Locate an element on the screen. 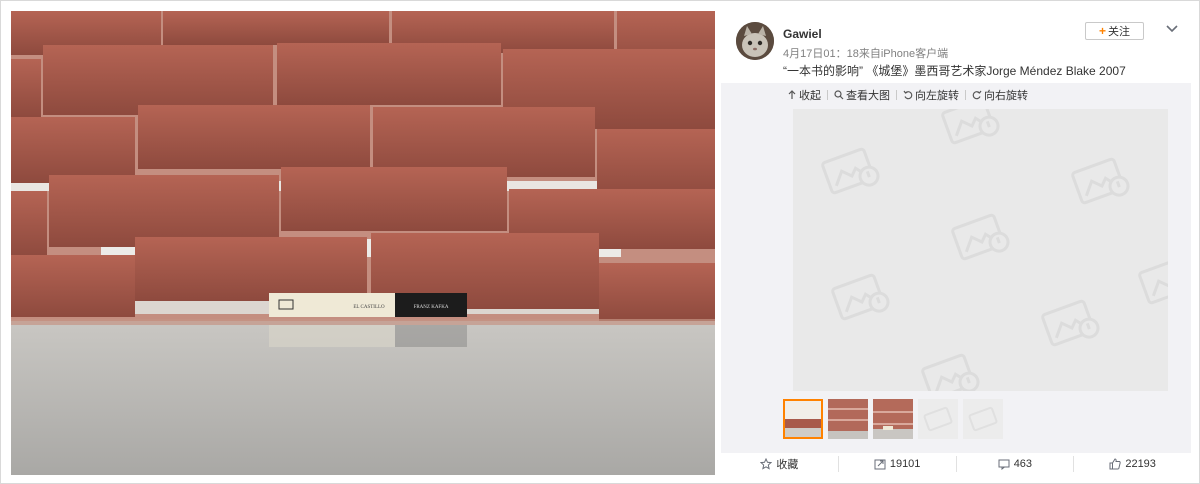 This screenshot has height=484, width=1200. cat-avatar-icon is located at coordinates (755, 41).